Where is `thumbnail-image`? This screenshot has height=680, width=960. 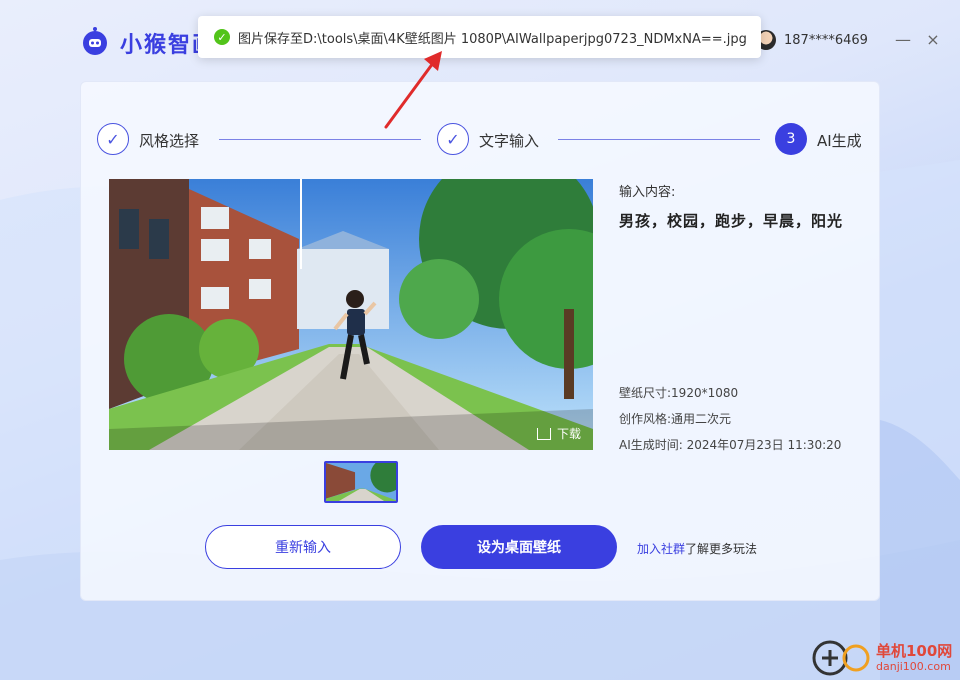
thumbnail-image is located at coordinates (361, 482).